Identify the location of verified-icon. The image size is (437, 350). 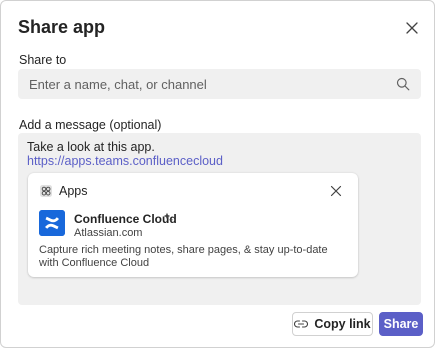
(168, 217).